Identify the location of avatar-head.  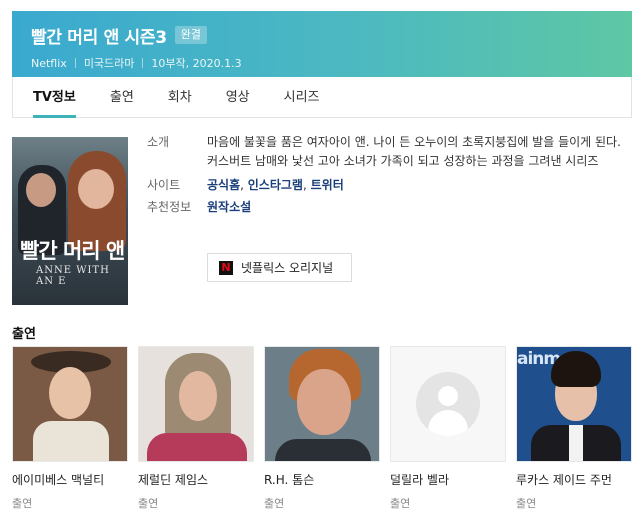
(448, 396).